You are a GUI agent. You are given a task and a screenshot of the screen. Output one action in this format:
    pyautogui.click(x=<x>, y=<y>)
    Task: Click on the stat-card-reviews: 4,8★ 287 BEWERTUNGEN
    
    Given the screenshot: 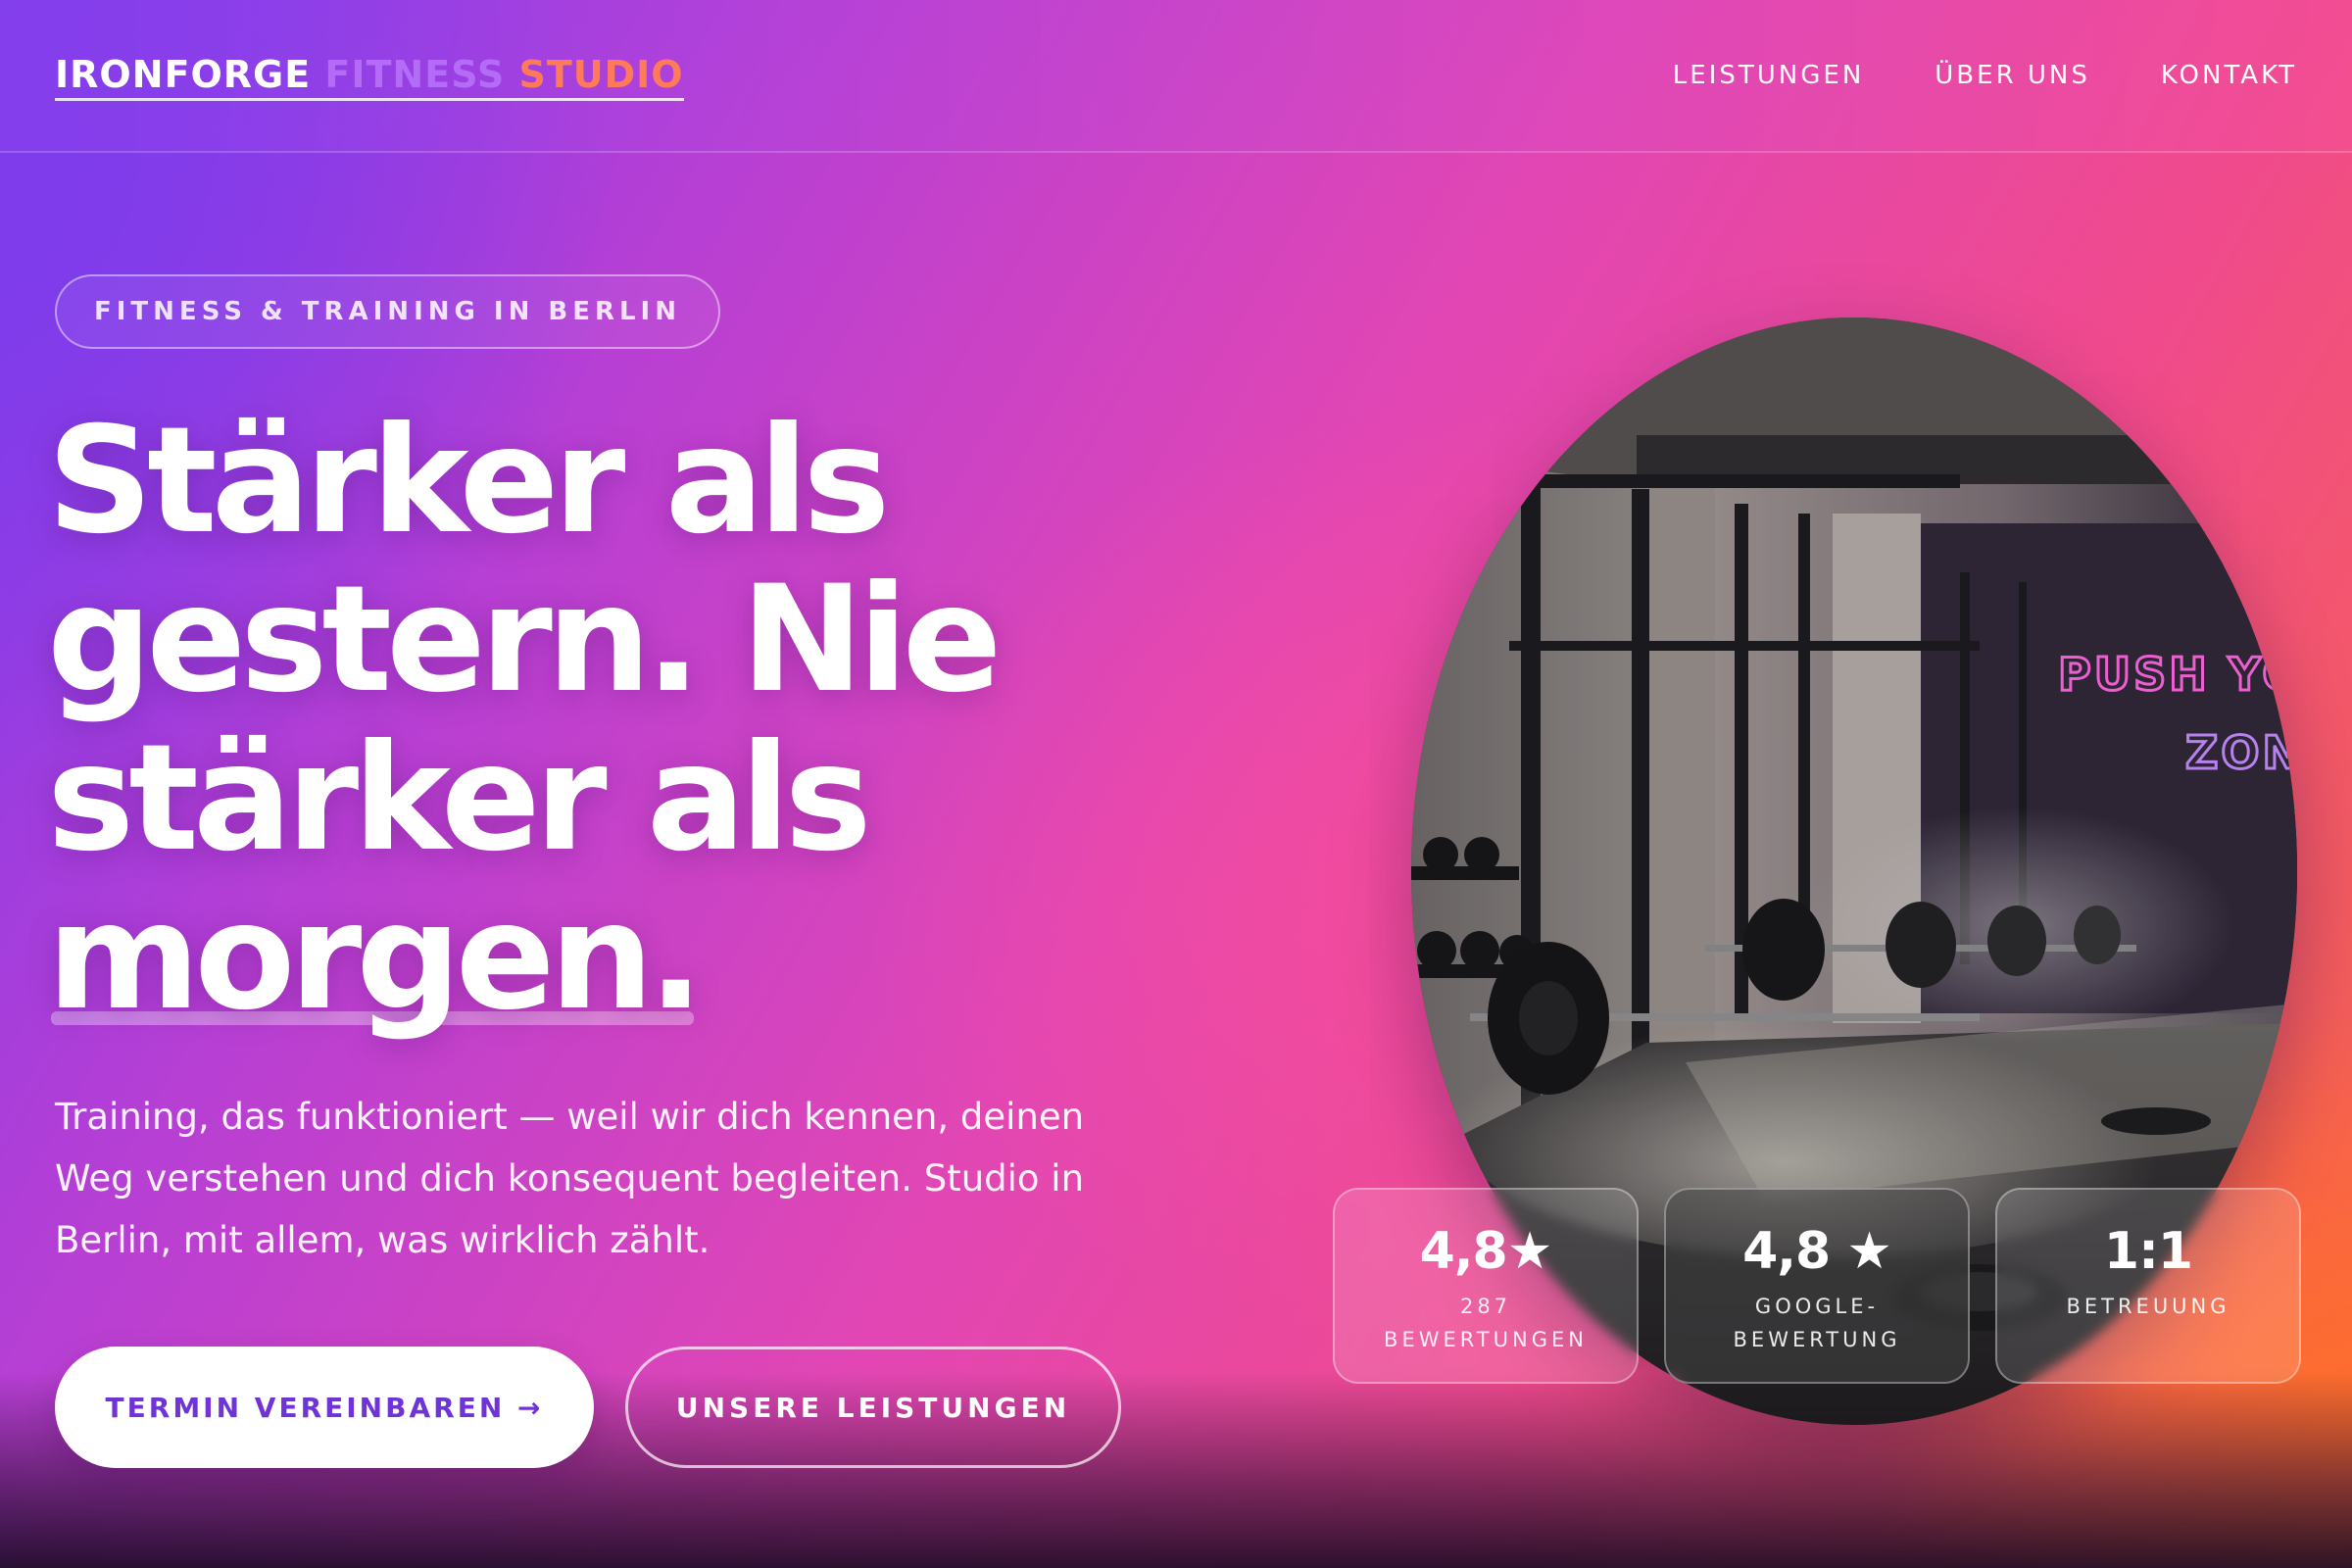 What is the action you would take?
    pyautogui.click(x=1486, y=1286)
    